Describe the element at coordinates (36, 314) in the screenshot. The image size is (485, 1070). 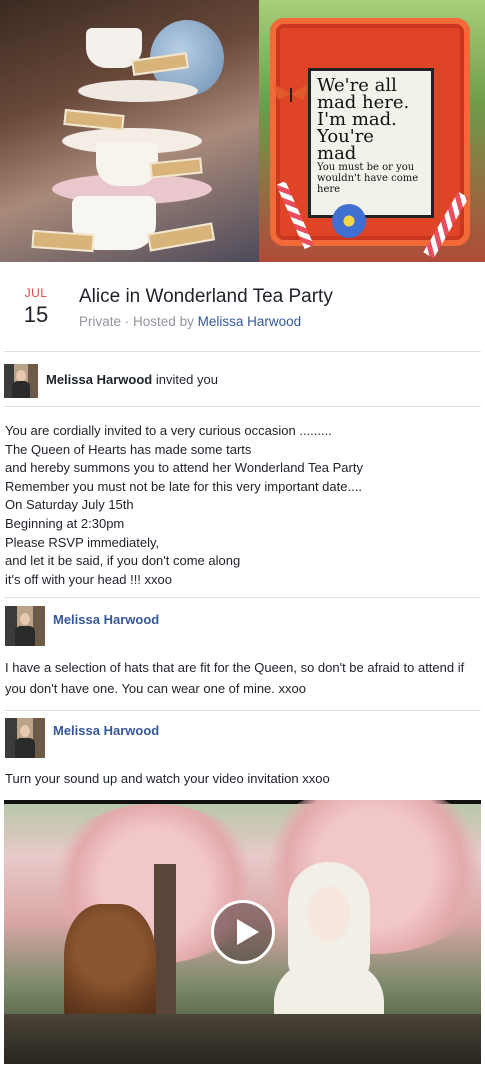
I see `event-day: 15` at that location.